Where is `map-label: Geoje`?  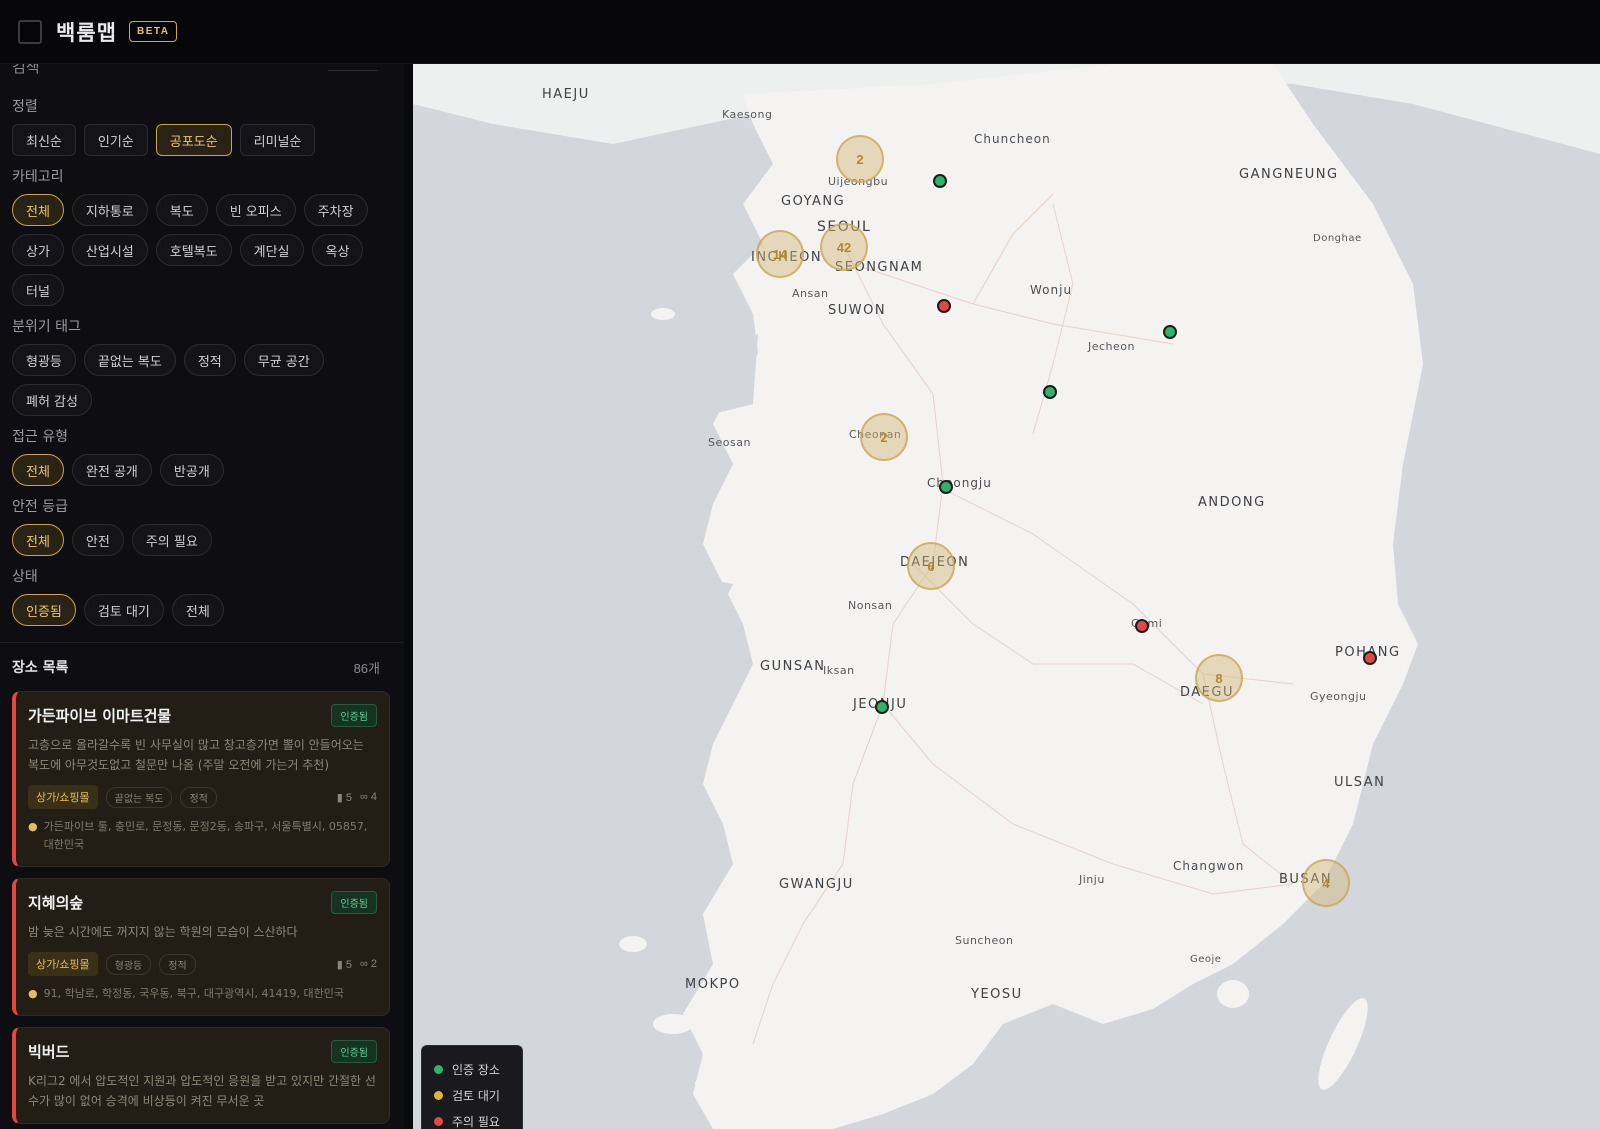
map-label: Geoje is located at coordinates (1206, 959).